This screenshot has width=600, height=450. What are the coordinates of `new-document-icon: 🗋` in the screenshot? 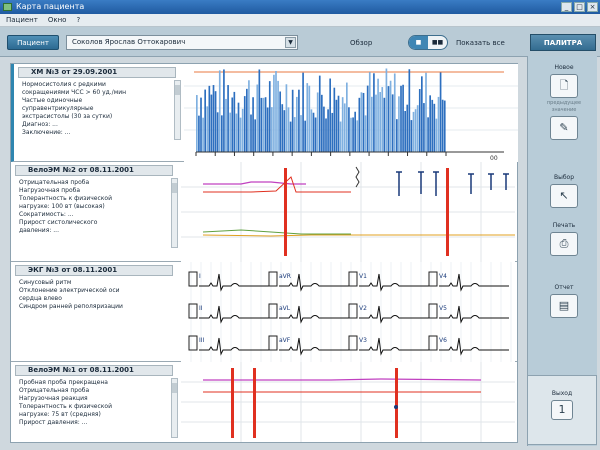 It's located at (564, 86).